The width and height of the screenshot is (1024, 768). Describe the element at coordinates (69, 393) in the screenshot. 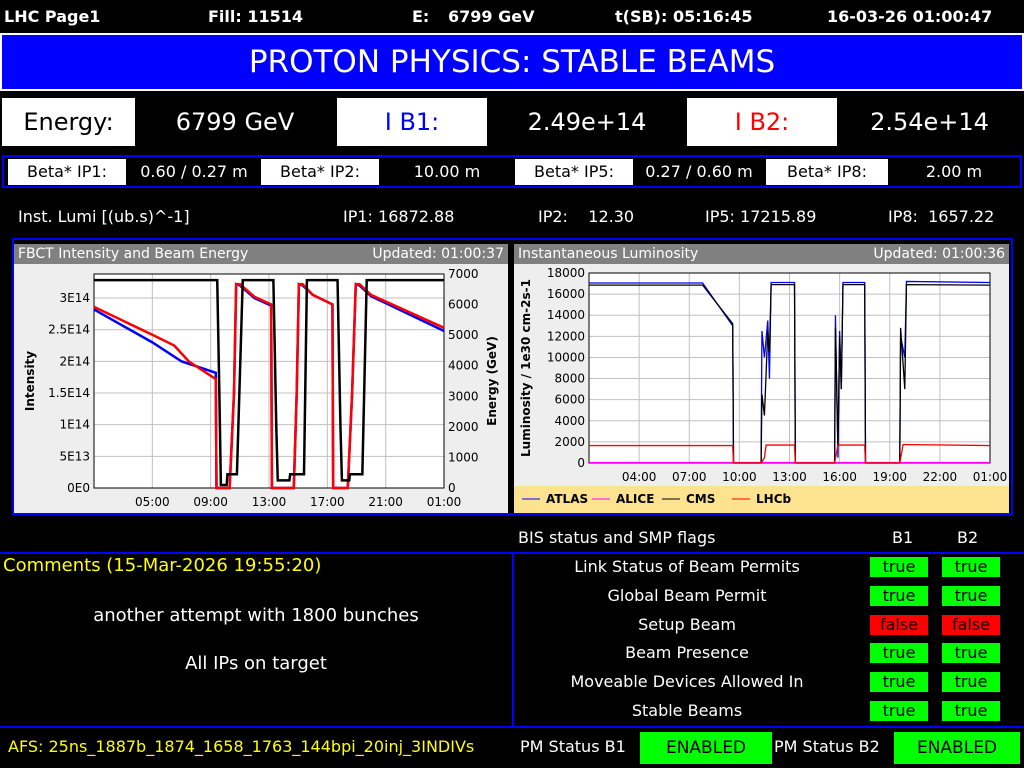

I see `y-tick-label: 1.5E14` at that location.